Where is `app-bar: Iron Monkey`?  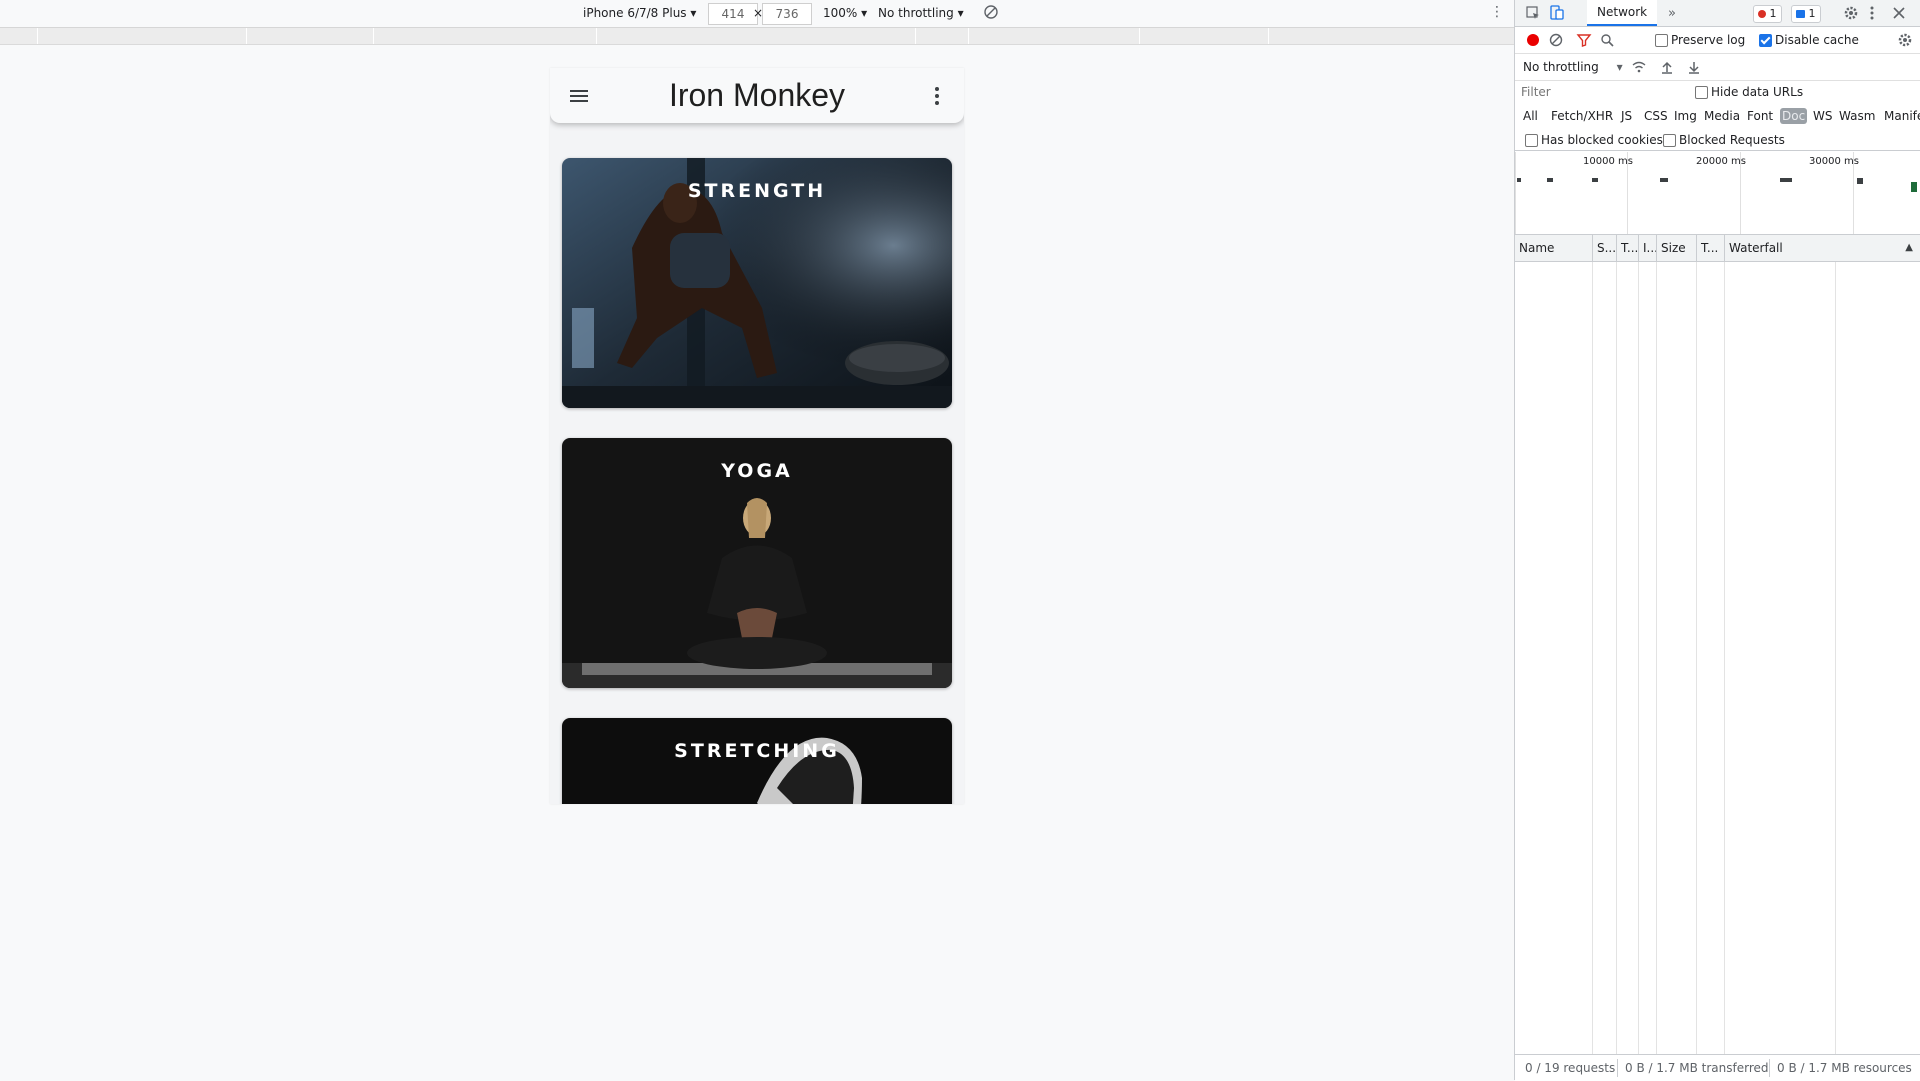 app-bar: Iron Monkey is located at coordinates (757, 95).